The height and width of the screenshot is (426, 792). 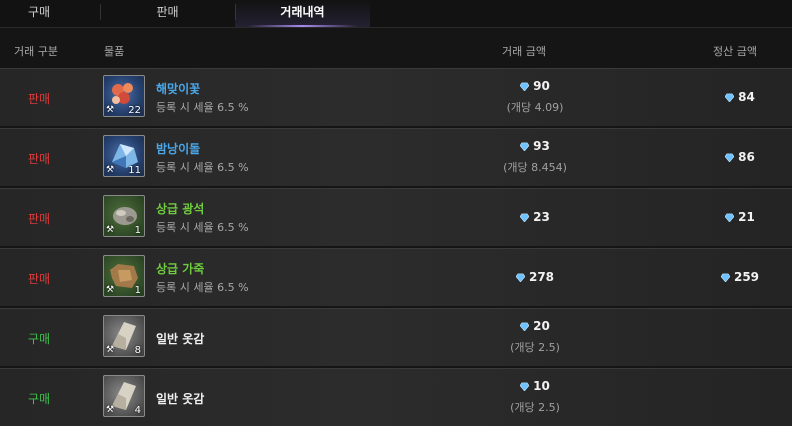 What do you see at coordinates (535, 277) in the screenshot?
I see `trade-amount: 278` at bounding box center [535, 277].